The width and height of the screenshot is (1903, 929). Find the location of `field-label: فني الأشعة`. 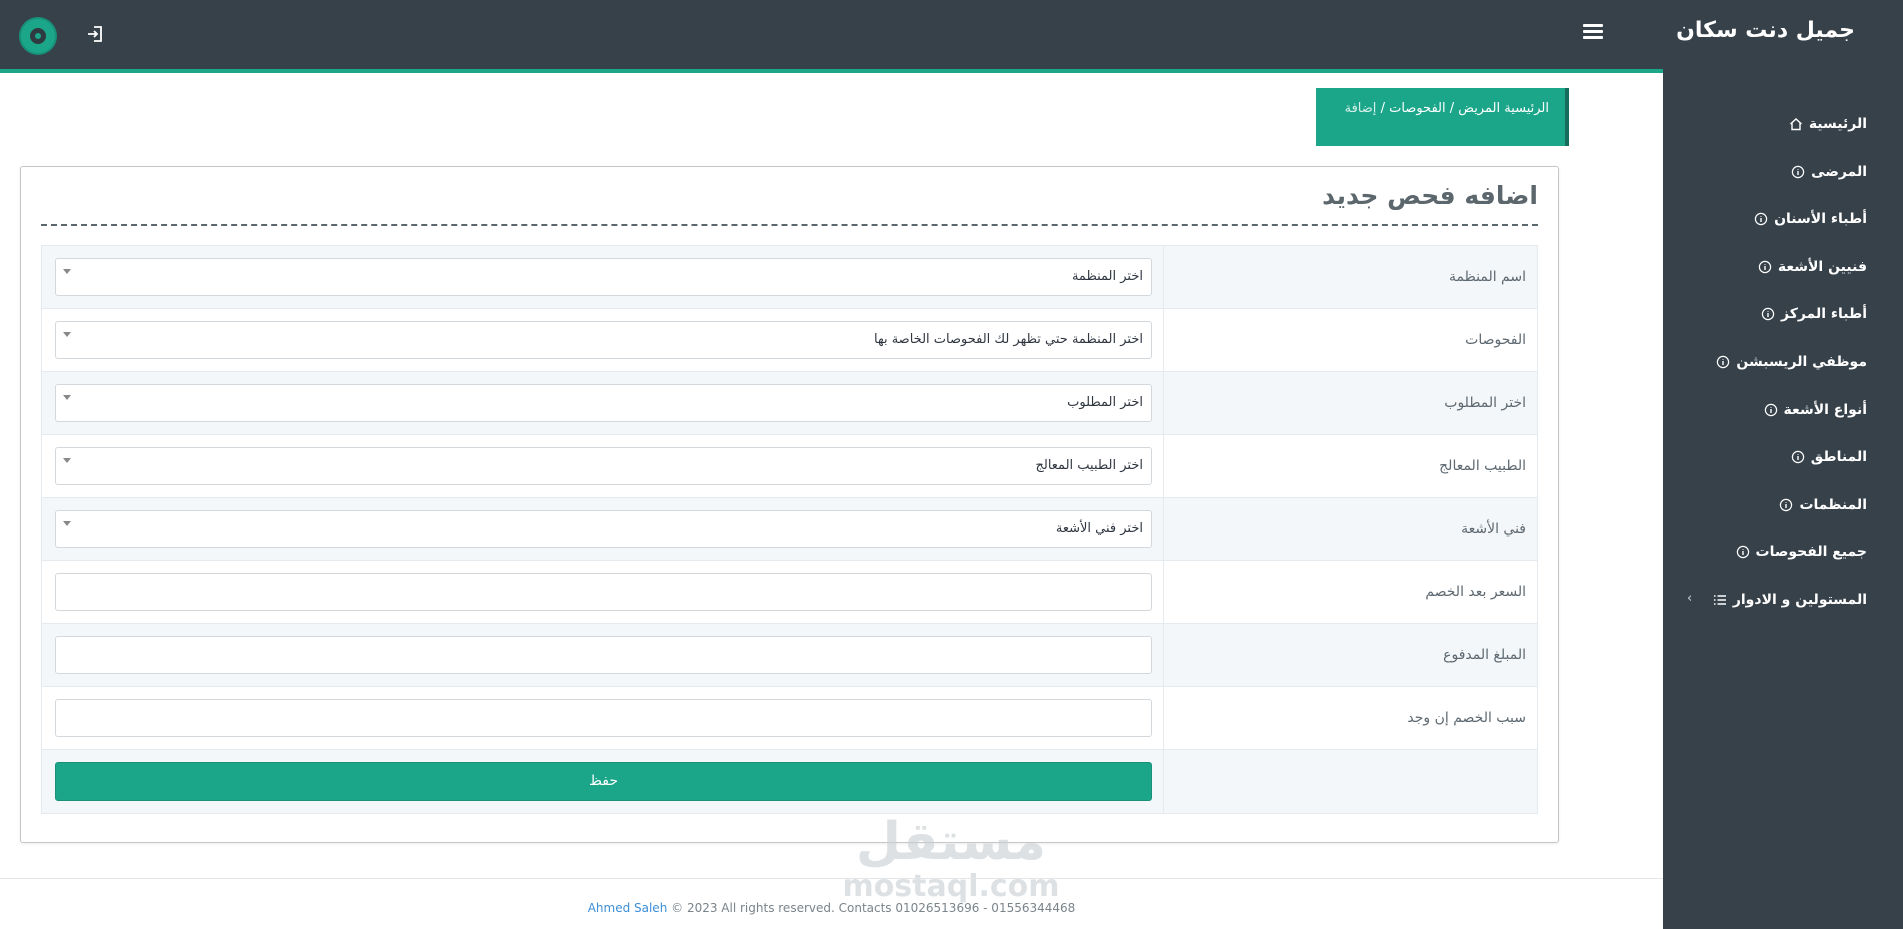

field-label: فني الأشعة is located at coordinates (1493, 529).